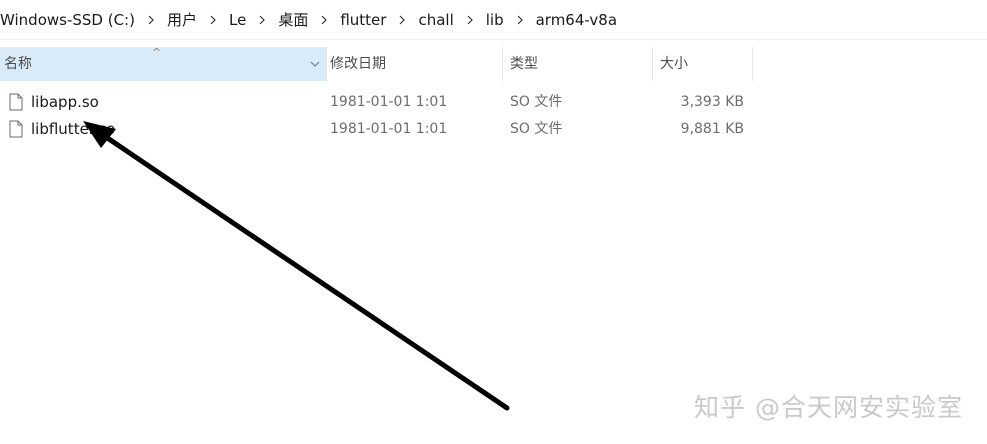  Describe the element at coordinates (163, 63) in the screenshot. I see `column-header-name: 名称 ^` at that location.